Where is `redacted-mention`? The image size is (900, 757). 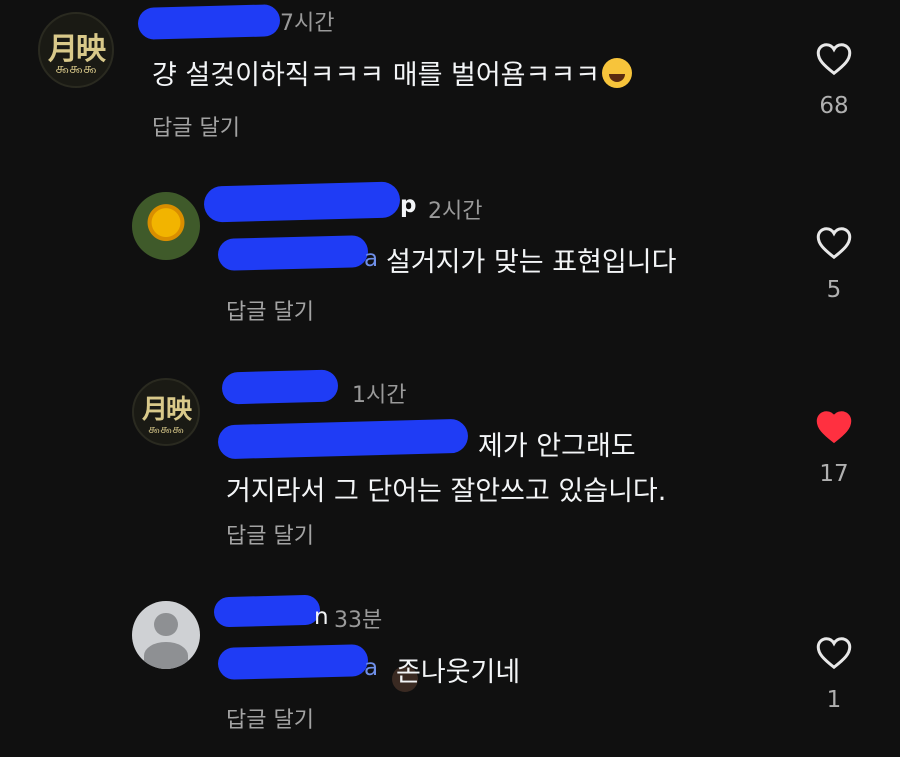
redacted-mention is located at coordinates (293, 662).